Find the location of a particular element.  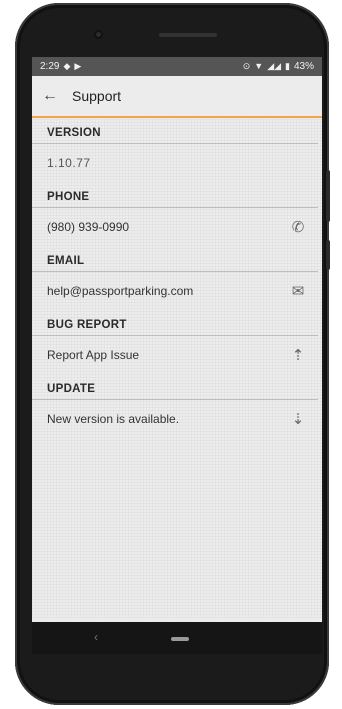

phone-row: (980) 939-0990 ✆ is located at coordinates (177, 227).